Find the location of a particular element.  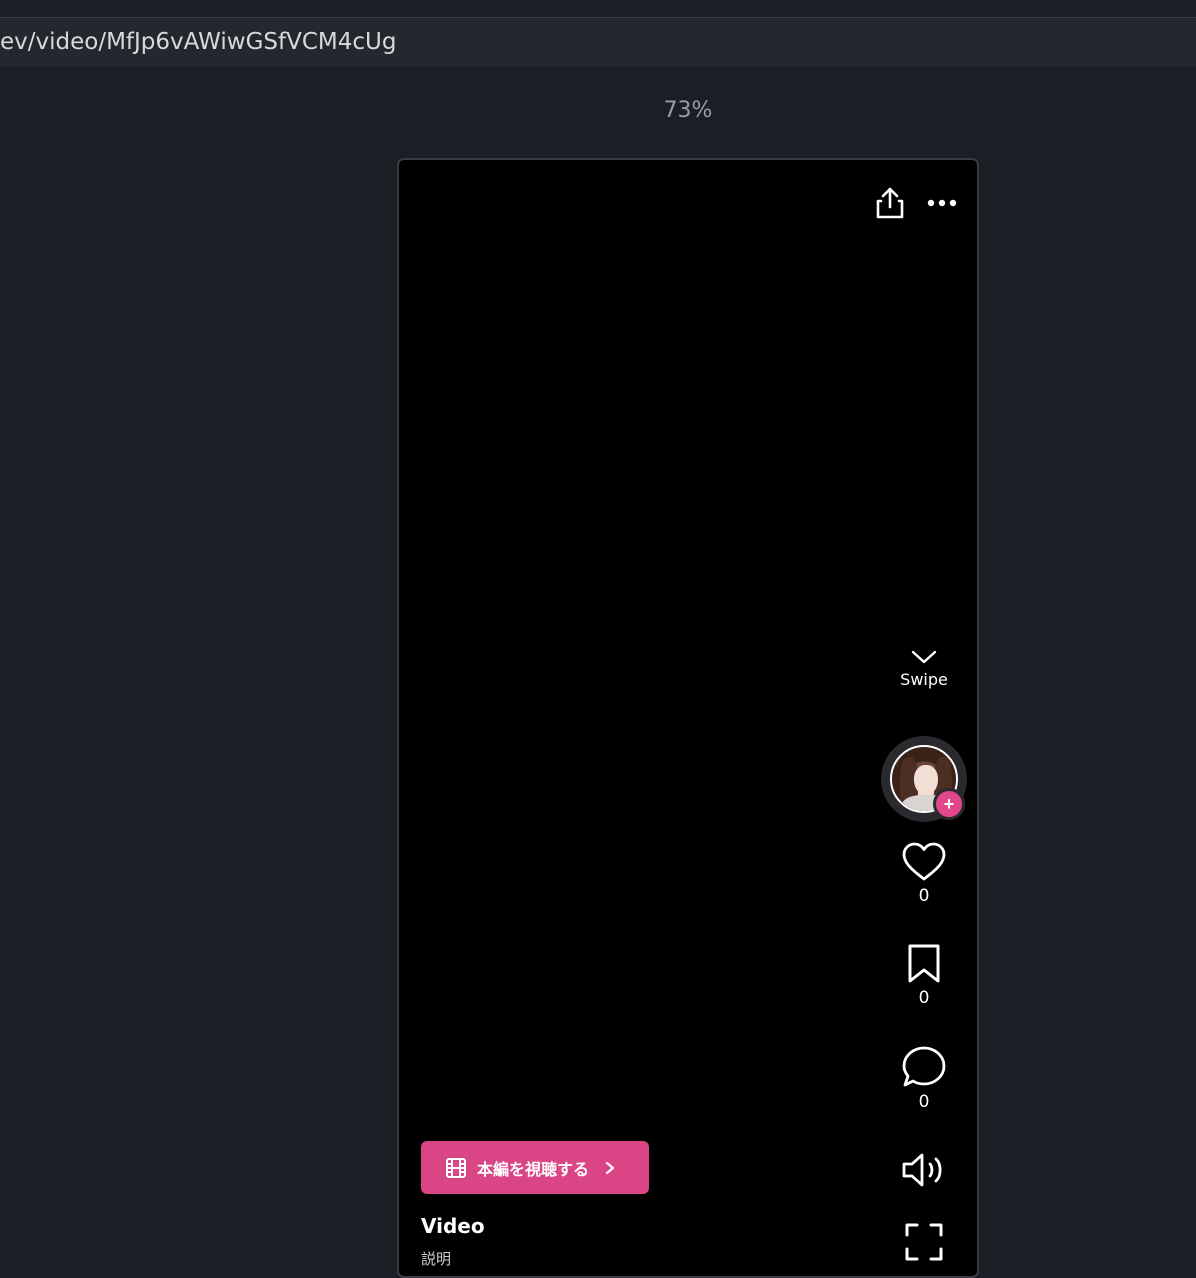

bookmark-button: 0 is located at coordinates (924, 976).